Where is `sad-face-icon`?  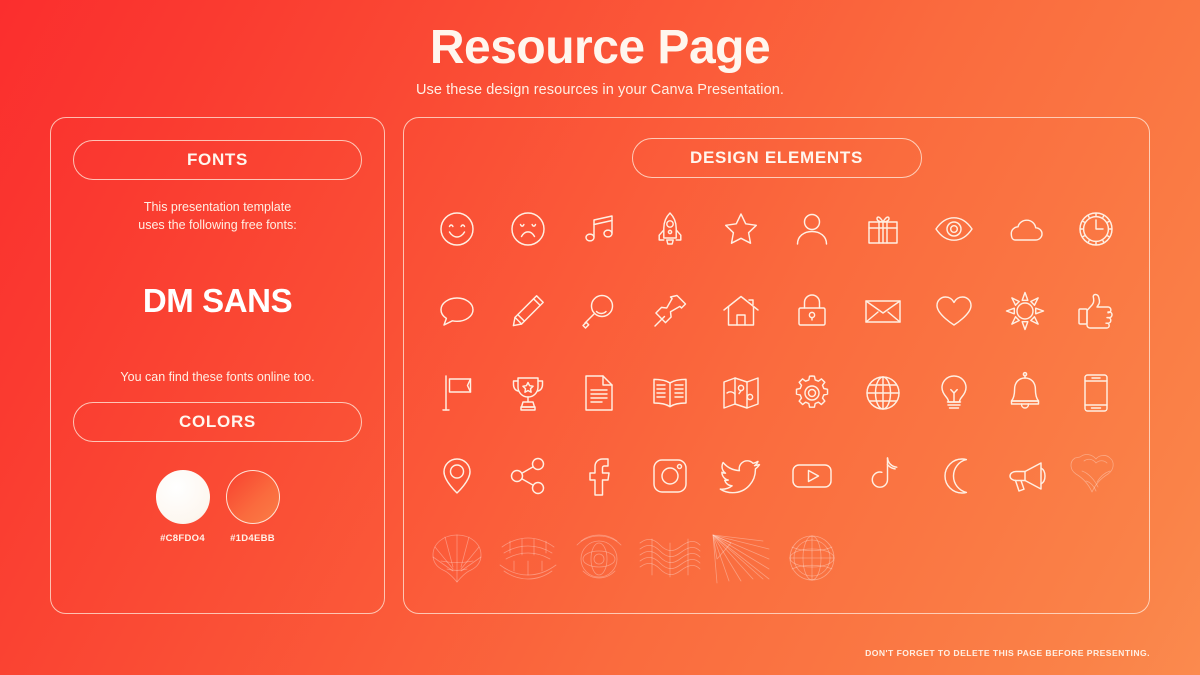 sad-face-icon is located at coordinates (528, 229).